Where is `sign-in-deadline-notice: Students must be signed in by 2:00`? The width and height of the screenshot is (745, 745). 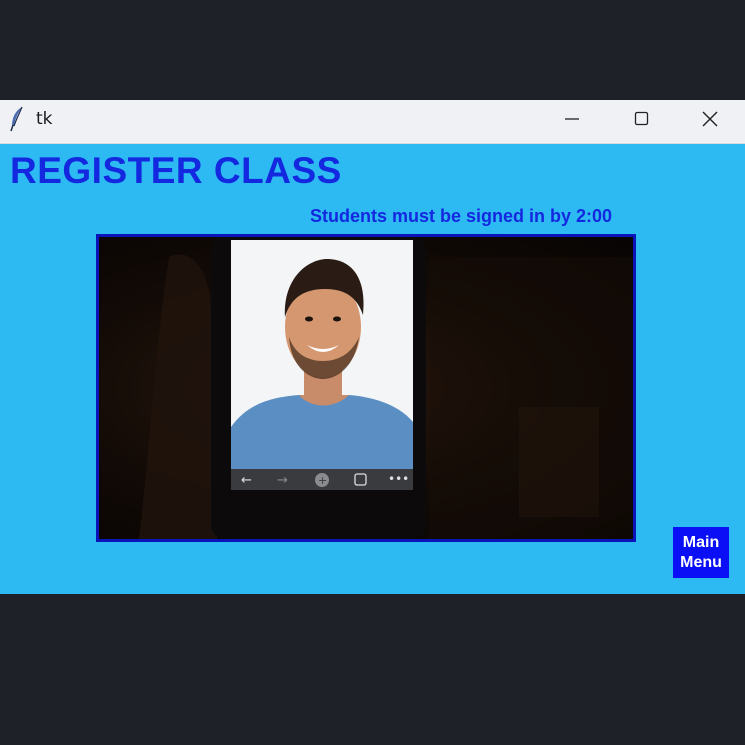
sign-in-deadline-notice: Students must be signed in by 2:00 is located at coordinates (461, 216).